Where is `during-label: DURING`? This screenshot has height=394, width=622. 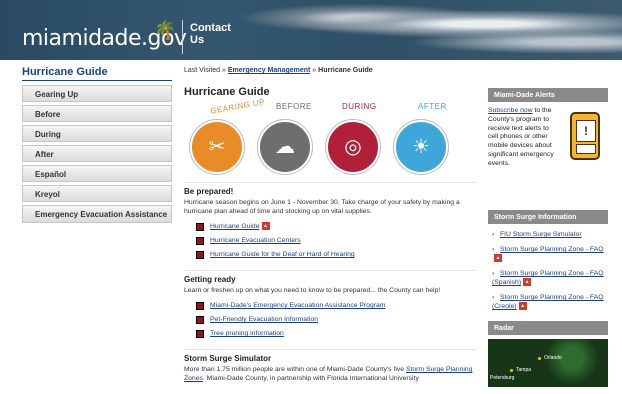
during-label: DURING is located at coordinates (359, 106).